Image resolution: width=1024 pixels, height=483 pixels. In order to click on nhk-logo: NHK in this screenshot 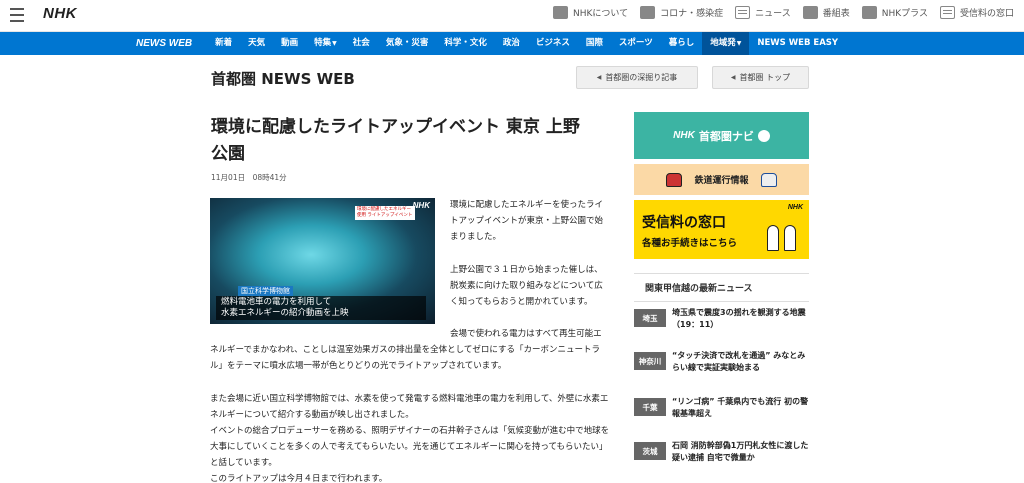, I will do `click(60, 13)`.